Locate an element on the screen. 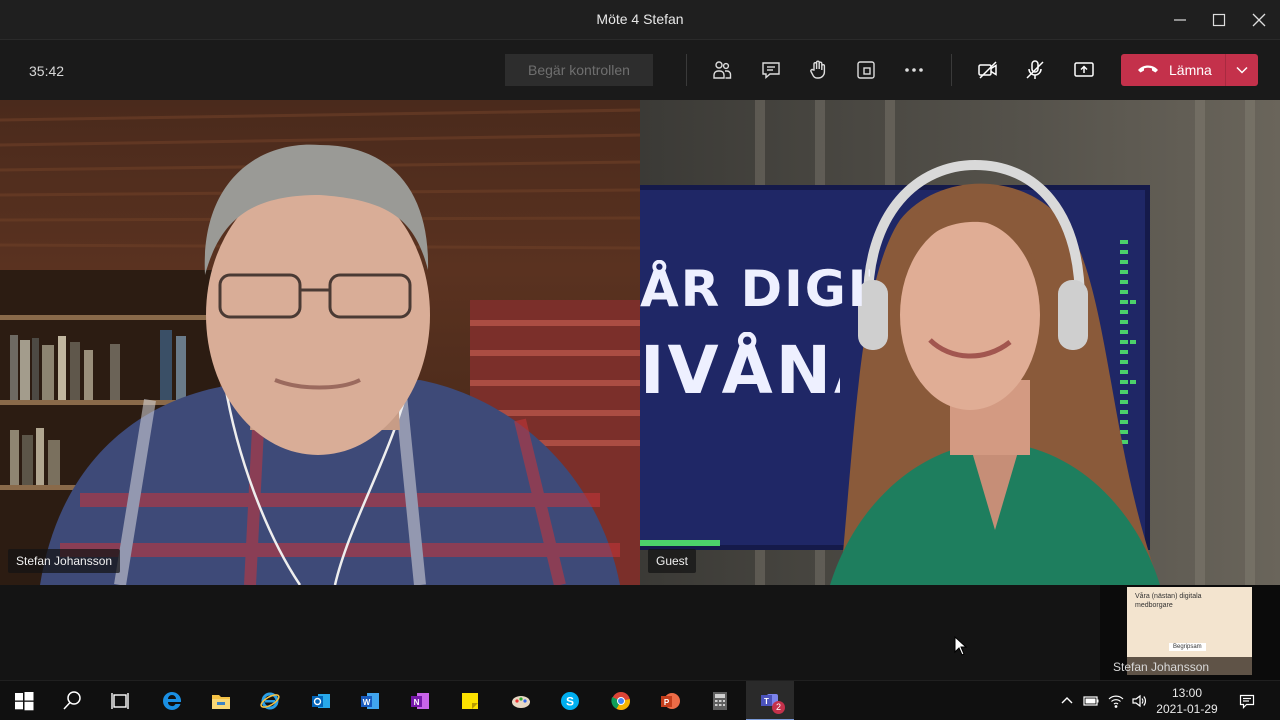 The height and width of the screenshot is (720, 1280). svg-text: S is located at coordinates (570, 702).